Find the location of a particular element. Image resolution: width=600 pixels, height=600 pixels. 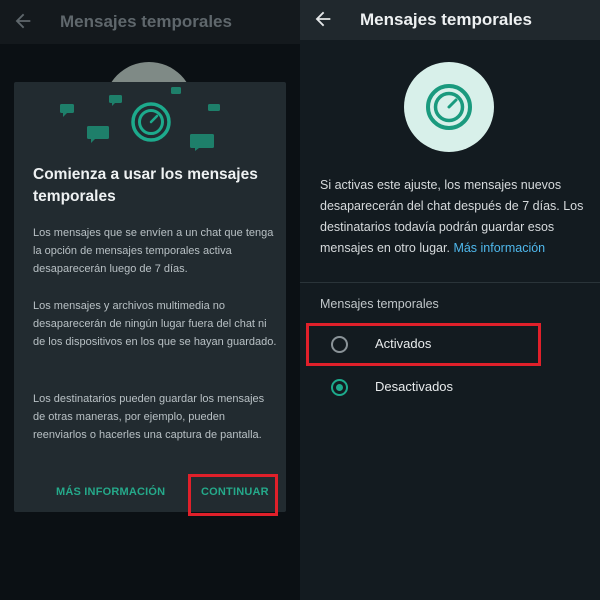

timer-illustration is located at coordinates (140, 119).